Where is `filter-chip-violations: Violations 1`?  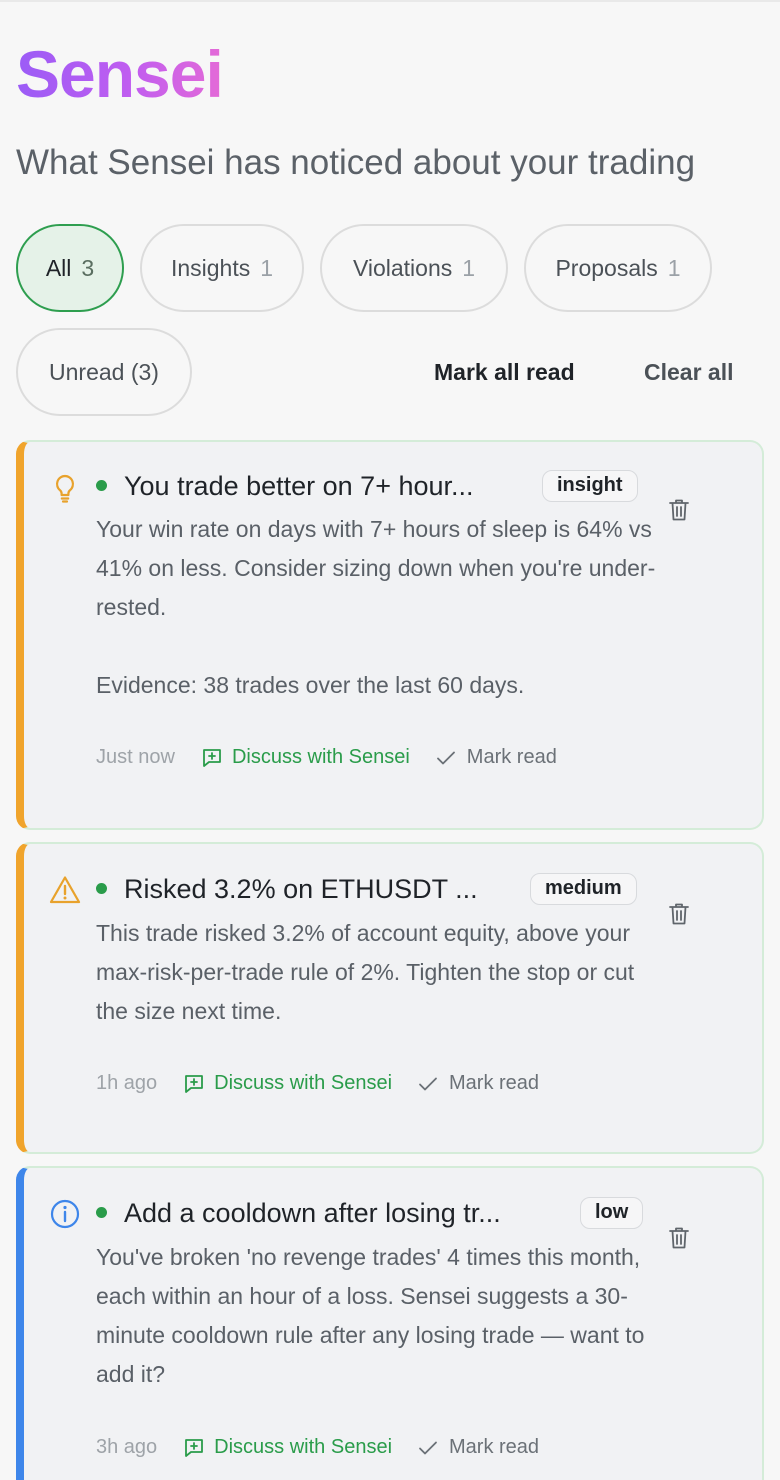 filter-chip-violations: Violations 1 is located at coordinates (414, 268).